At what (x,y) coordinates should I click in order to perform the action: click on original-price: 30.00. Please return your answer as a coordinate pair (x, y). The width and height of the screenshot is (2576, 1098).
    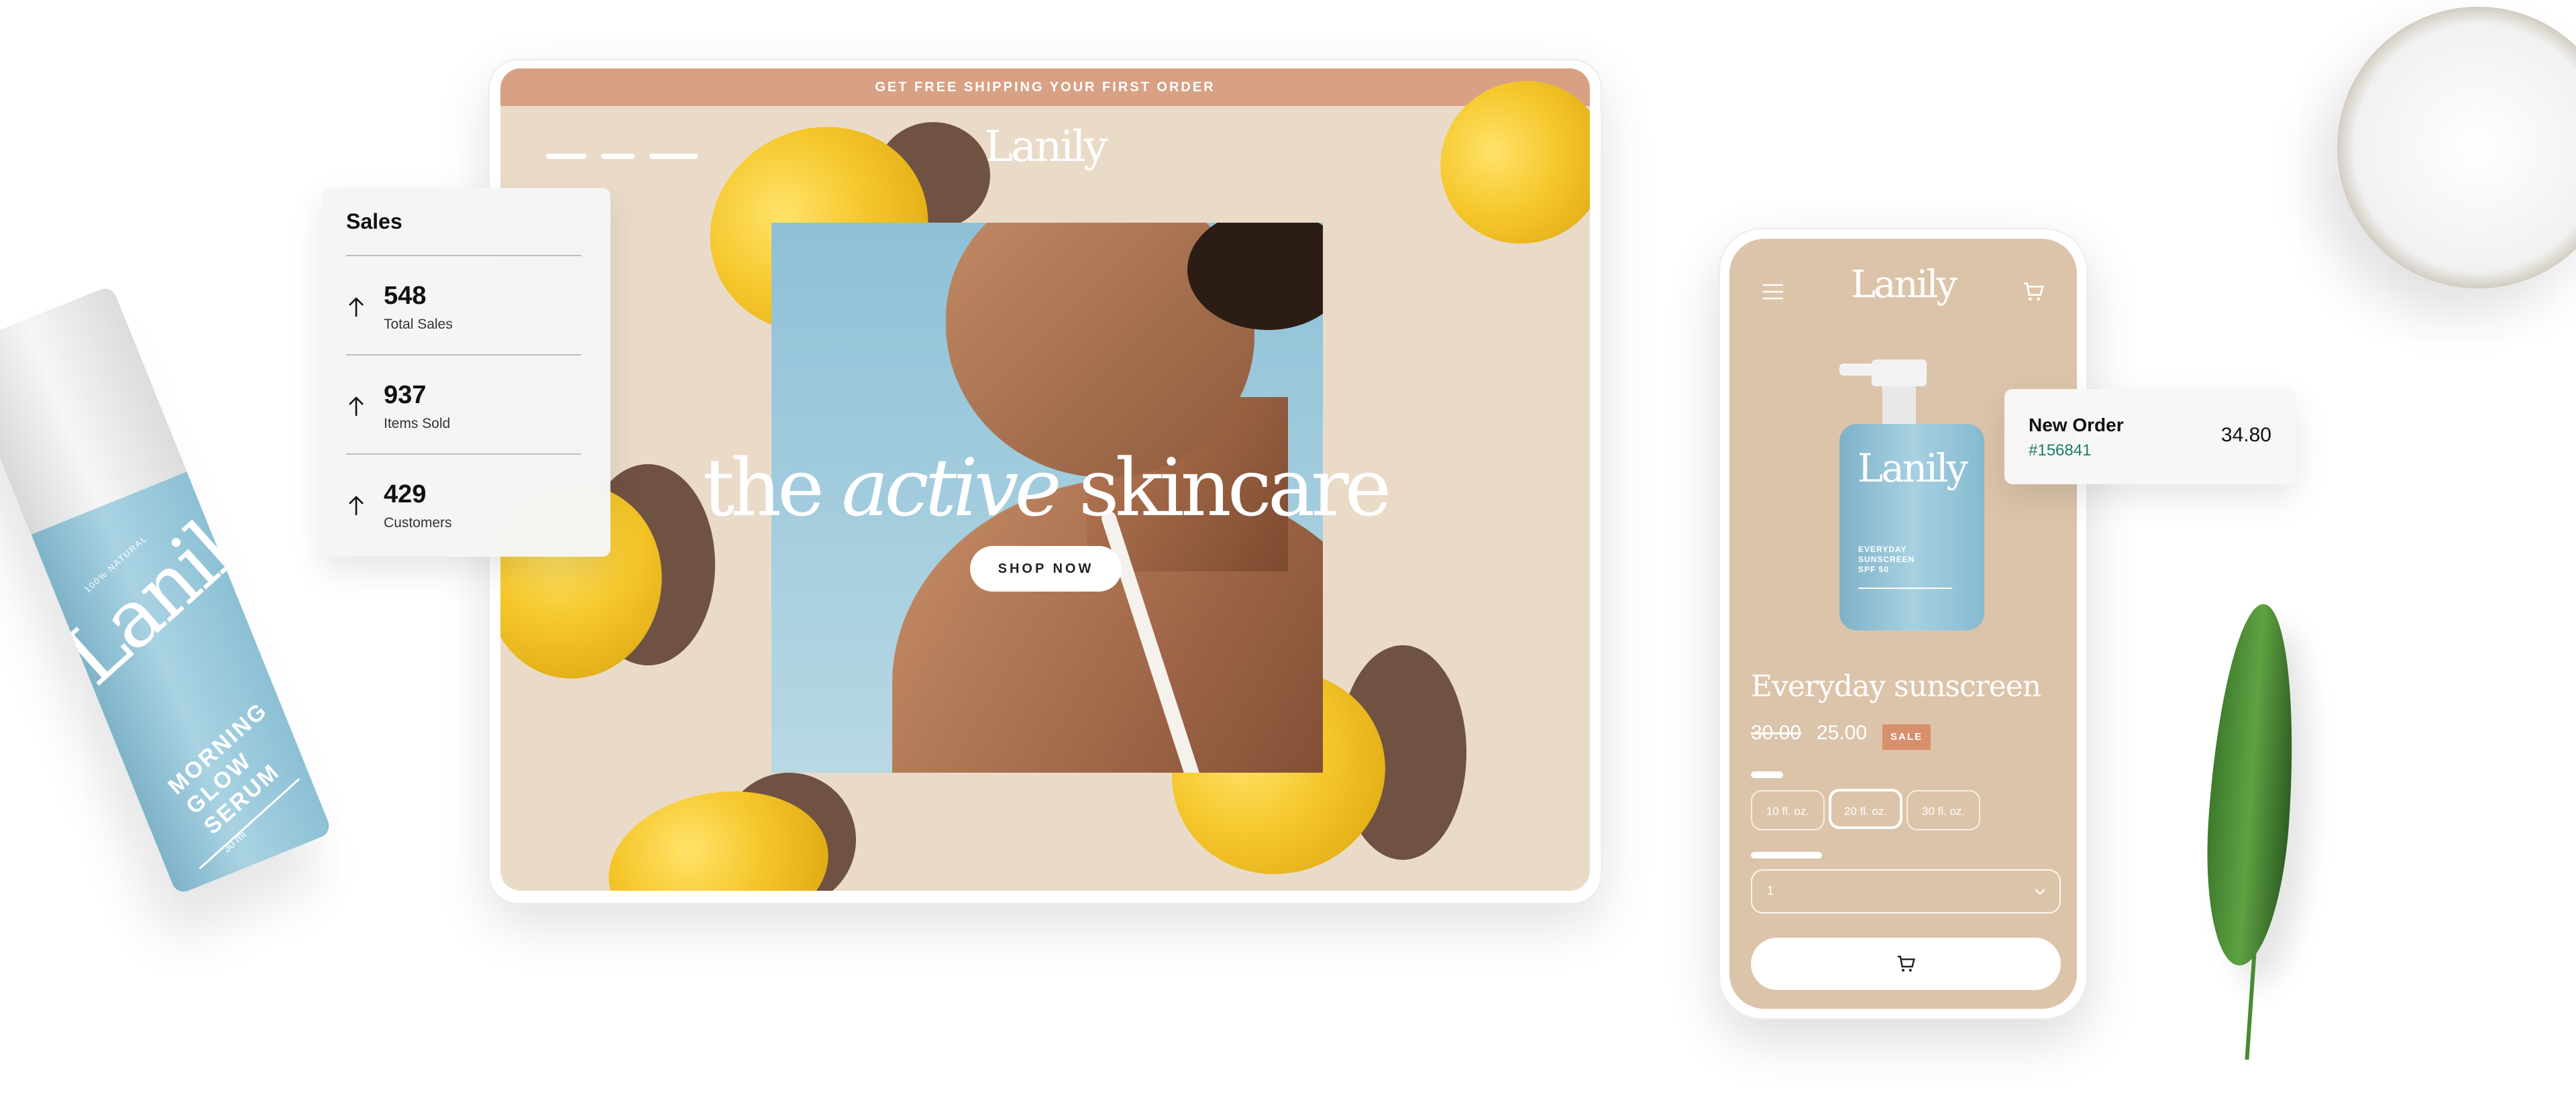
    Looking at the image, I should click on (1776, 733).